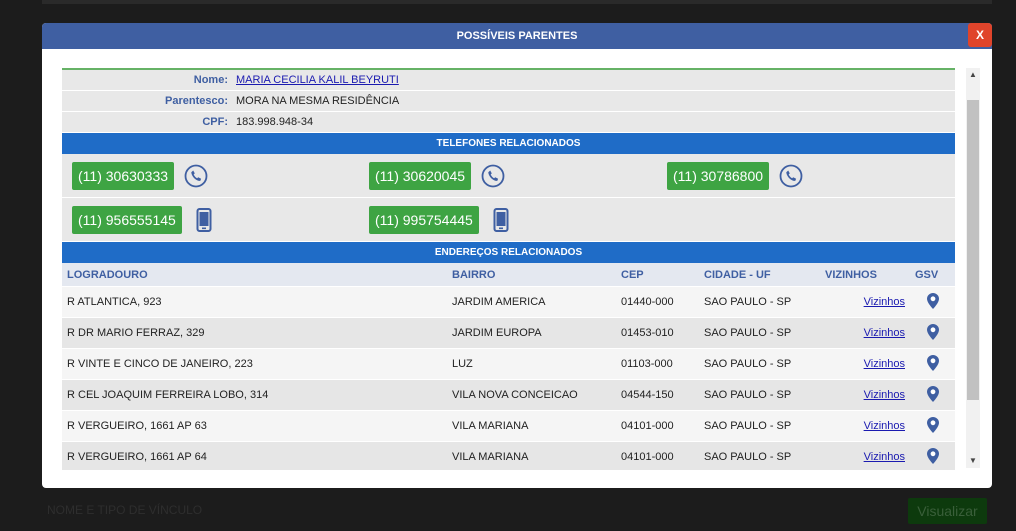 The image size is (1016, 531). What do you see at coordinates (531, 395) in the screenshot?
I see `district-cell: VILA NOVA CONCEICAO` at bounding box center [531, 395].